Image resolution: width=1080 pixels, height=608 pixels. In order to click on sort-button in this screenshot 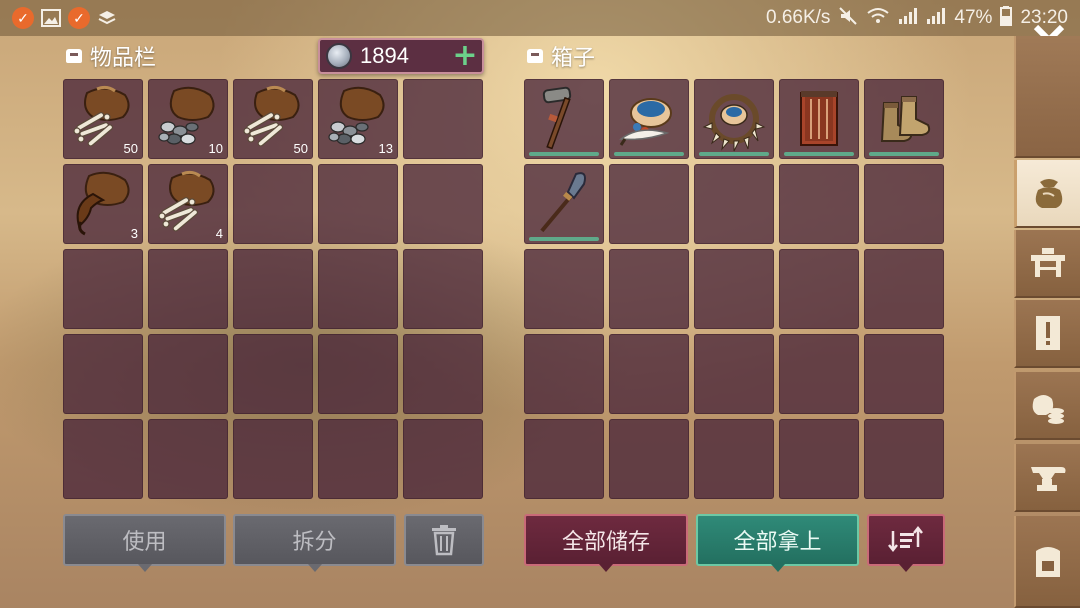, I will do `click(906, 543)`.